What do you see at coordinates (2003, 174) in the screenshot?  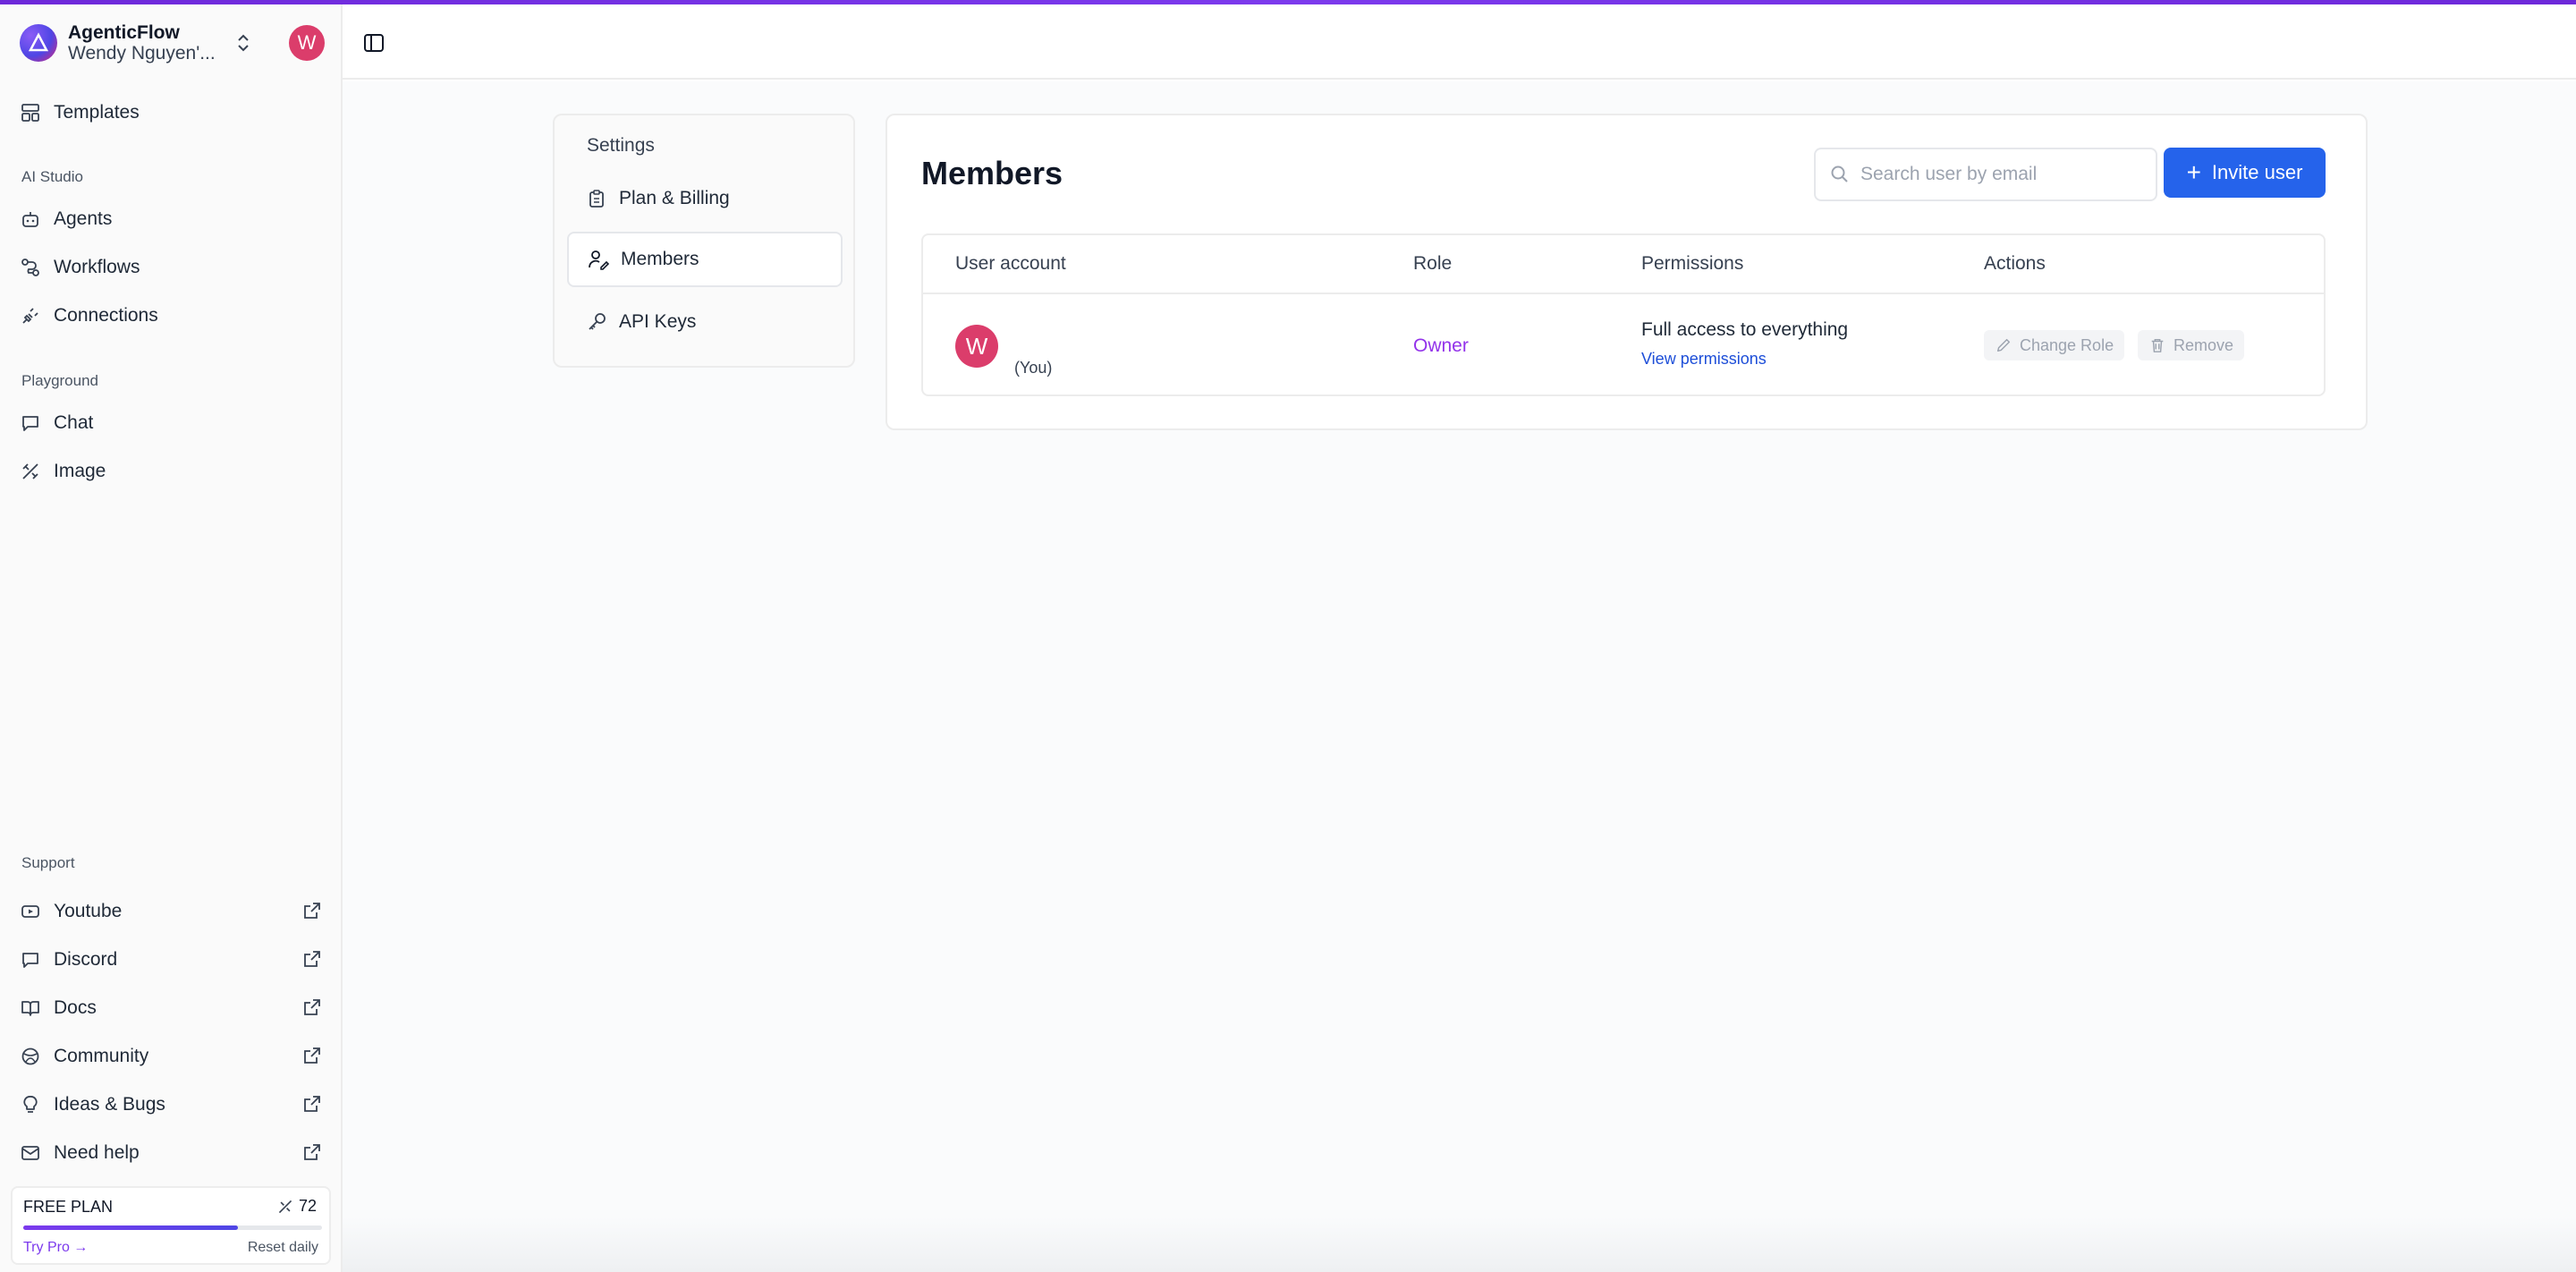 I see `search-input` at bounding box center [2003, 174].